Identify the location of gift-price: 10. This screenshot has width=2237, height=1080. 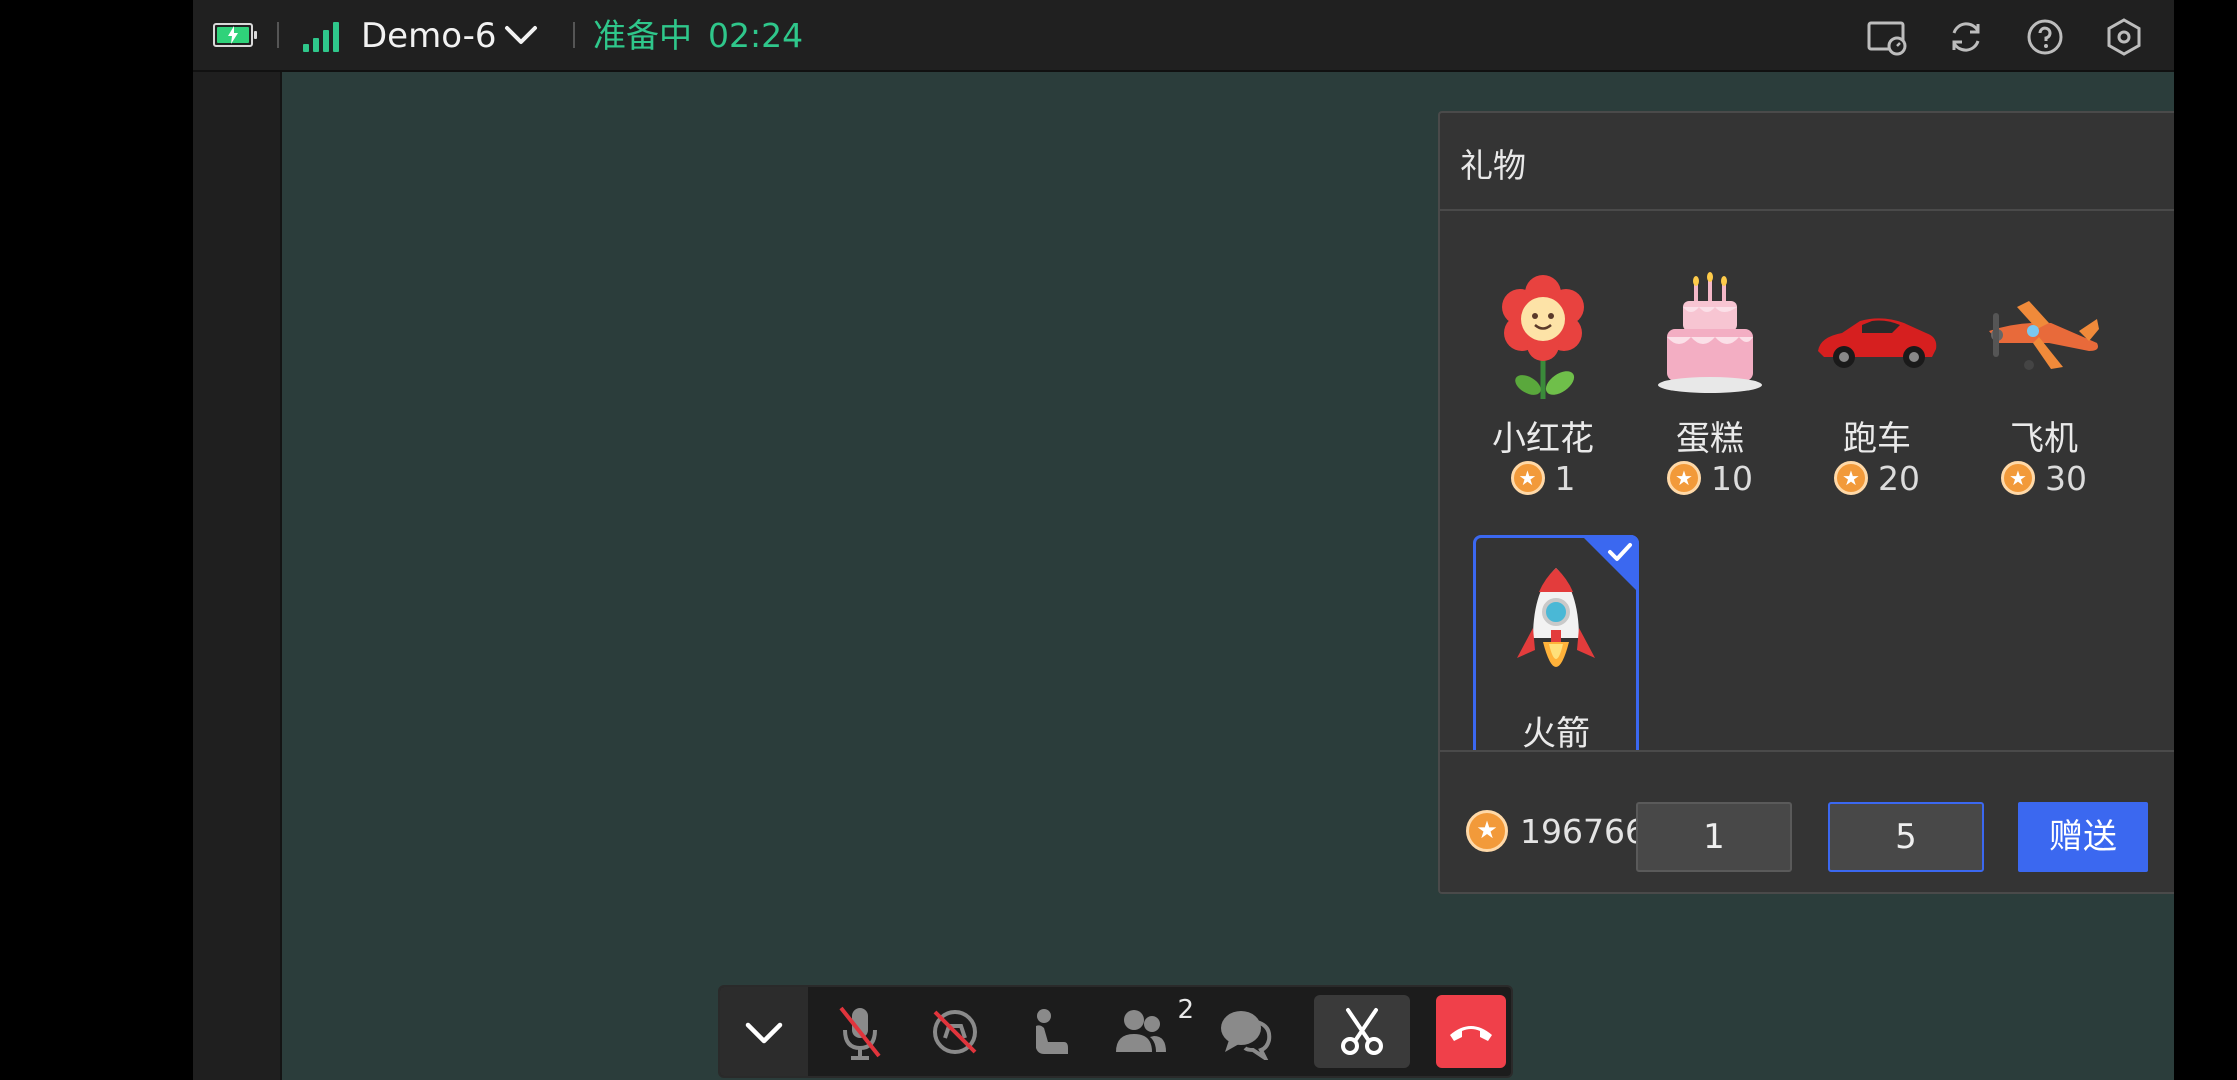
(1710, 478).